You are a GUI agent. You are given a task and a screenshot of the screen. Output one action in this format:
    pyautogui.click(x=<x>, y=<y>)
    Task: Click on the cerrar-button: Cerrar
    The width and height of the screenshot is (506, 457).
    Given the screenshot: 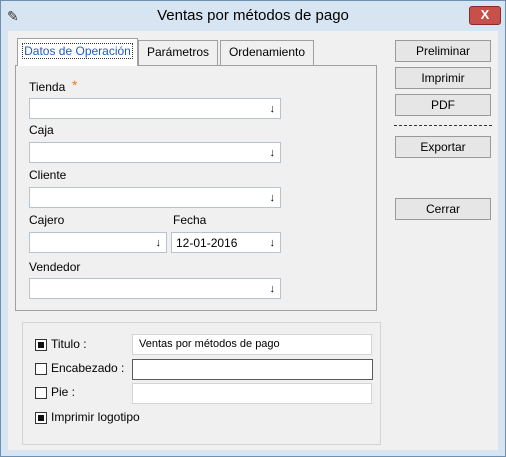 What is the action you would take?
    pyautogui.click(x=443, y=209)
    